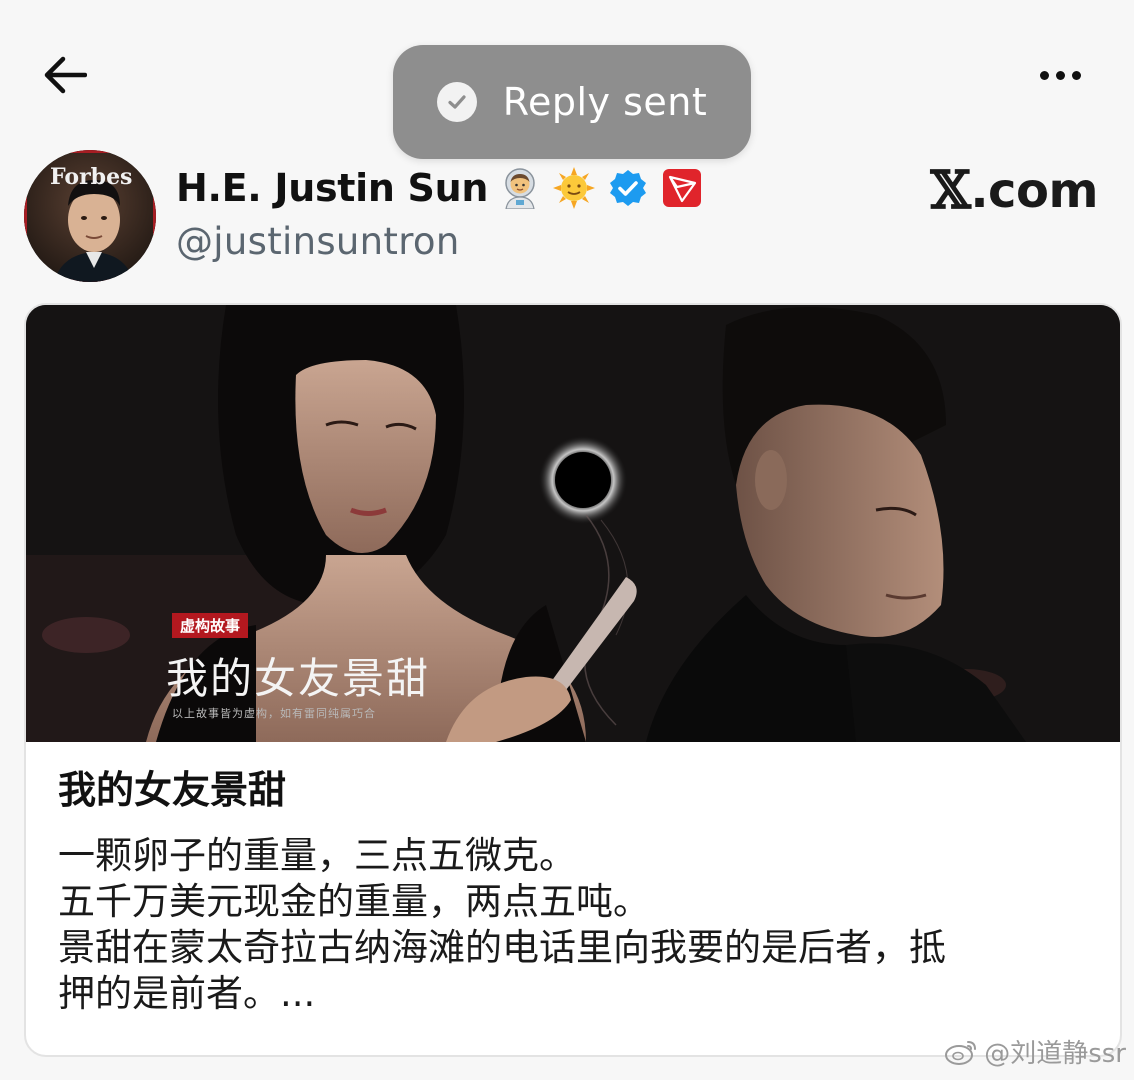 This screenshot has height=1080, width=1134. What do you see at coordinates (1044, 75) in the screenshot?
I see `more-icon` at bounding box center [1044, 75].